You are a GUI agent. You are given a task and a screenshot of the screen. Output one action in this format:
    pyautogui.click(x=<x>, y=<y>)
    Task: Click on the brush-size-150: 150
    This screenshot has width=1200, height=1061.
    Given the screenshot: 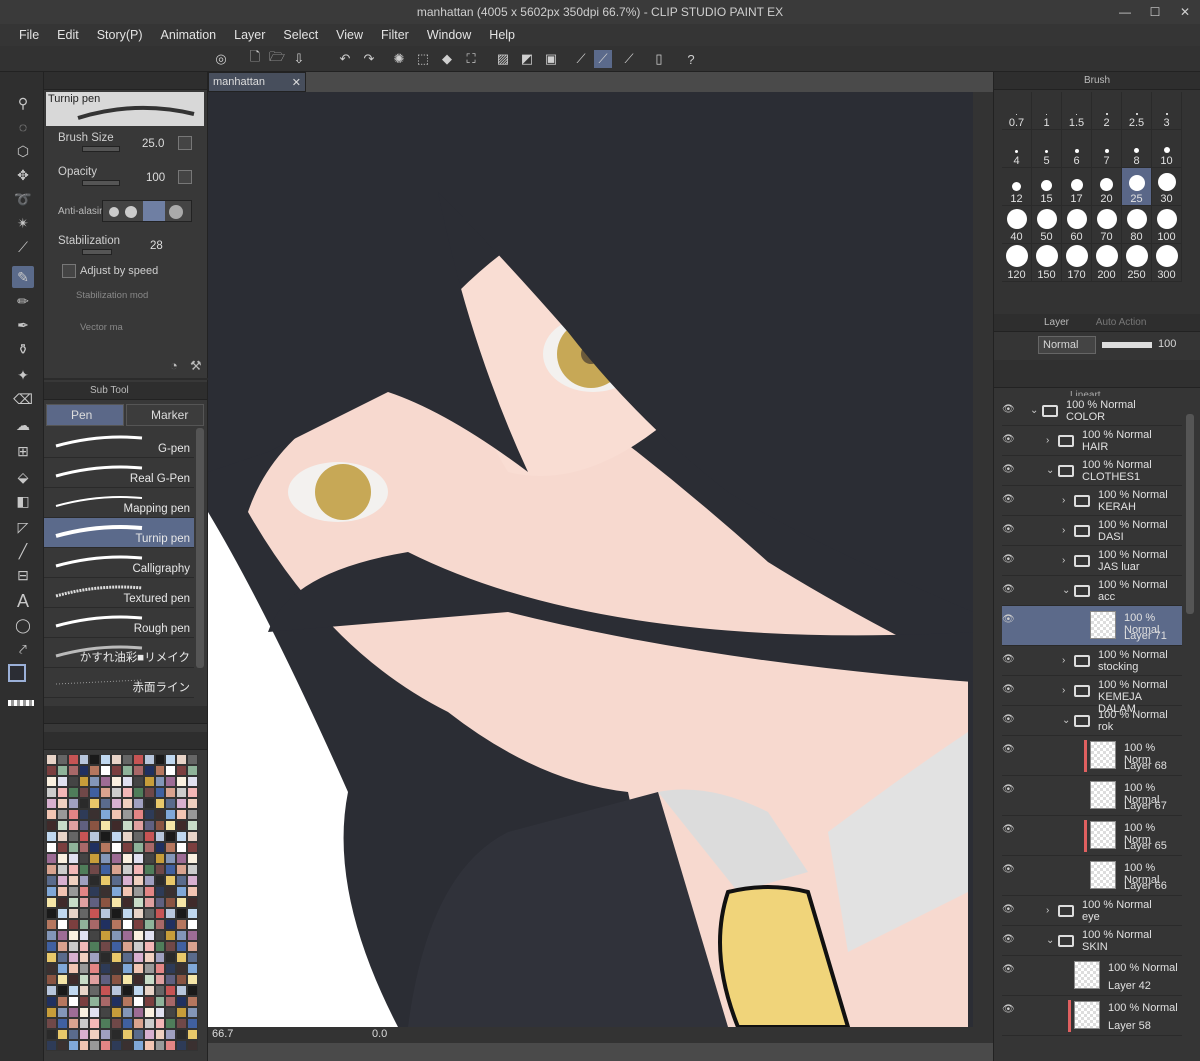 What is the action you would take?
    pyautogui.click(x=1047, y=263)
    